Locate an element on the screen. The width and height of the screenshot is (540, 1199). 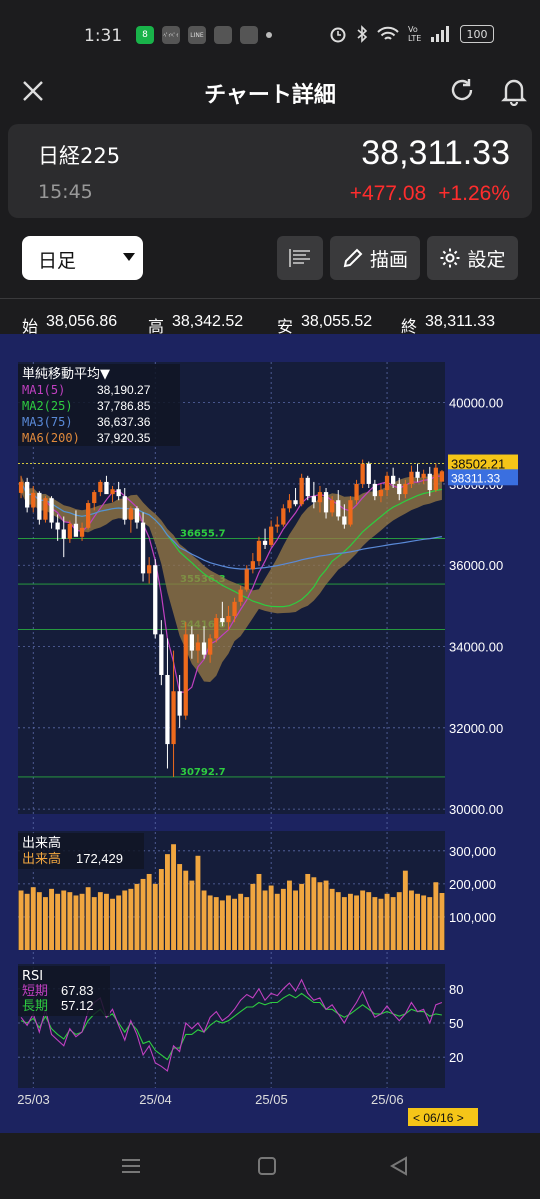
volume-legend-label: 出来高 is located at coordinates (41, 859).